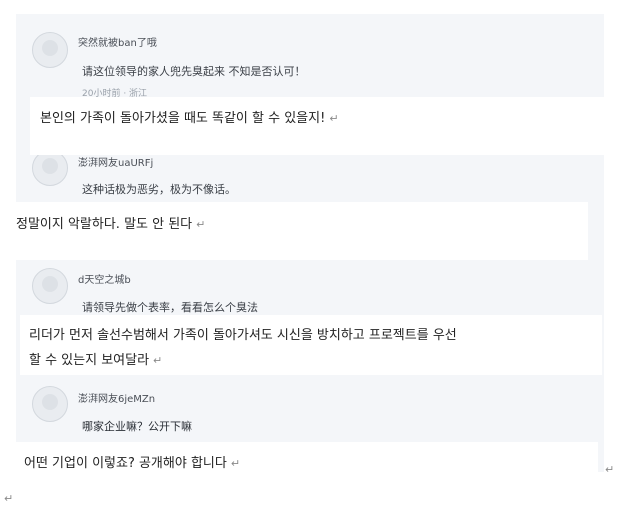 Image resolution: width=617 pixels, height=516 pixels. I want to click on translation-box: 정말이지 악랄하다. 말도 안 된다 ↵, so click(298, 231).